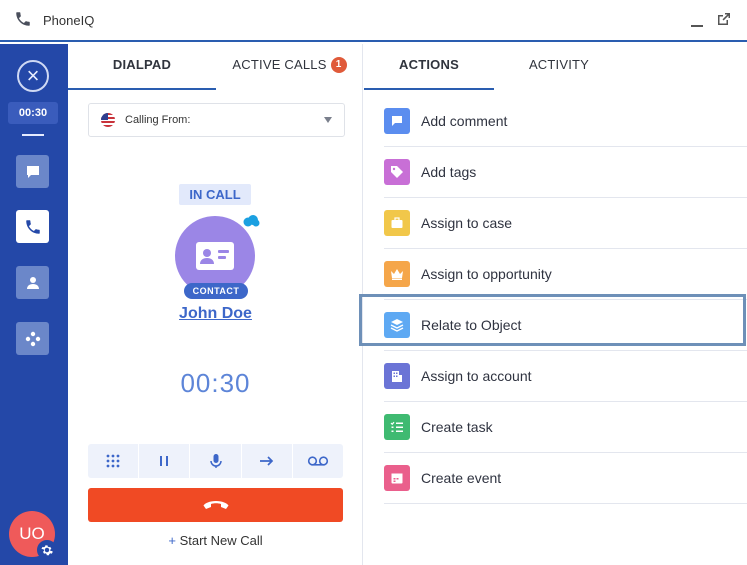  I want to click on call-controls, so click(215, 461).